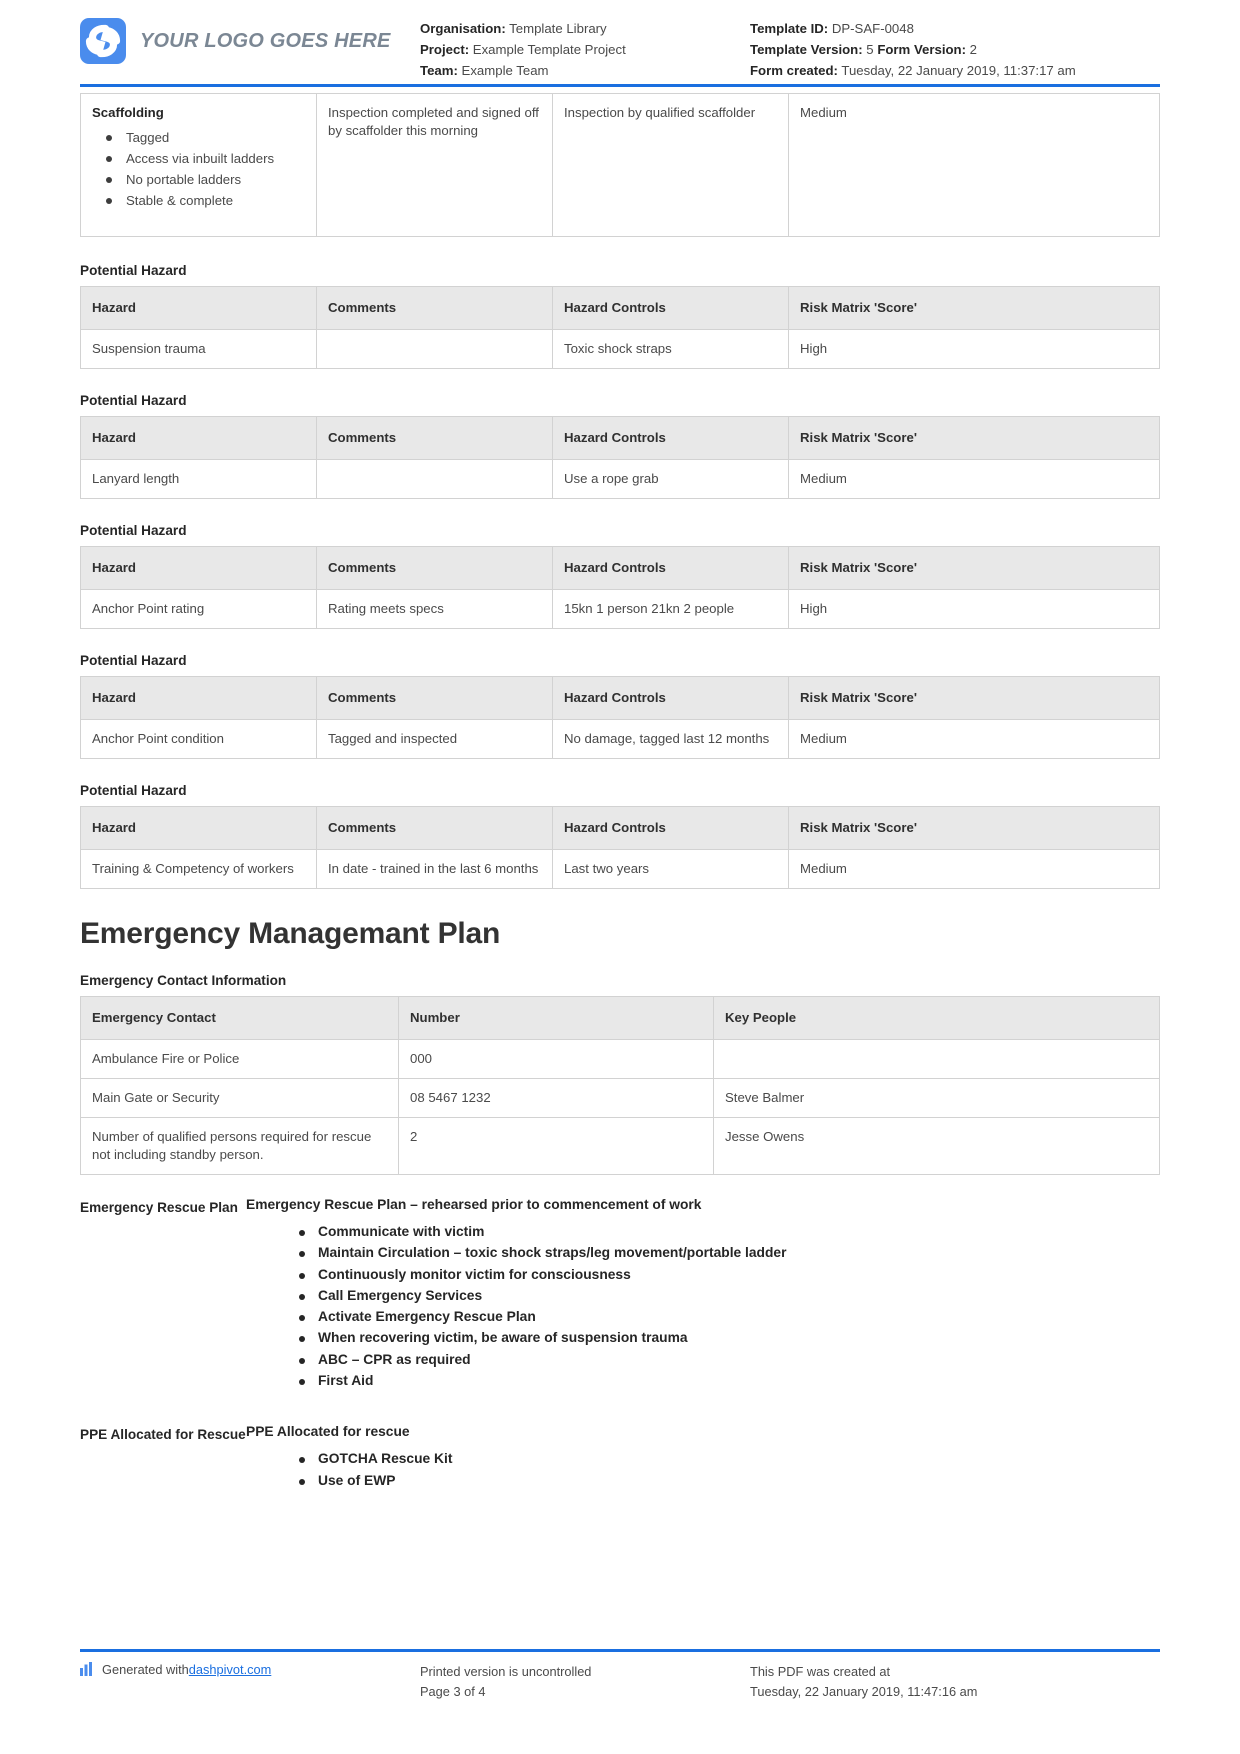 The image size is (1240, 1754). Describe the element at coordinates (556, 1059) in the screenshot. I see `contact-number-cell: 000` at that location.